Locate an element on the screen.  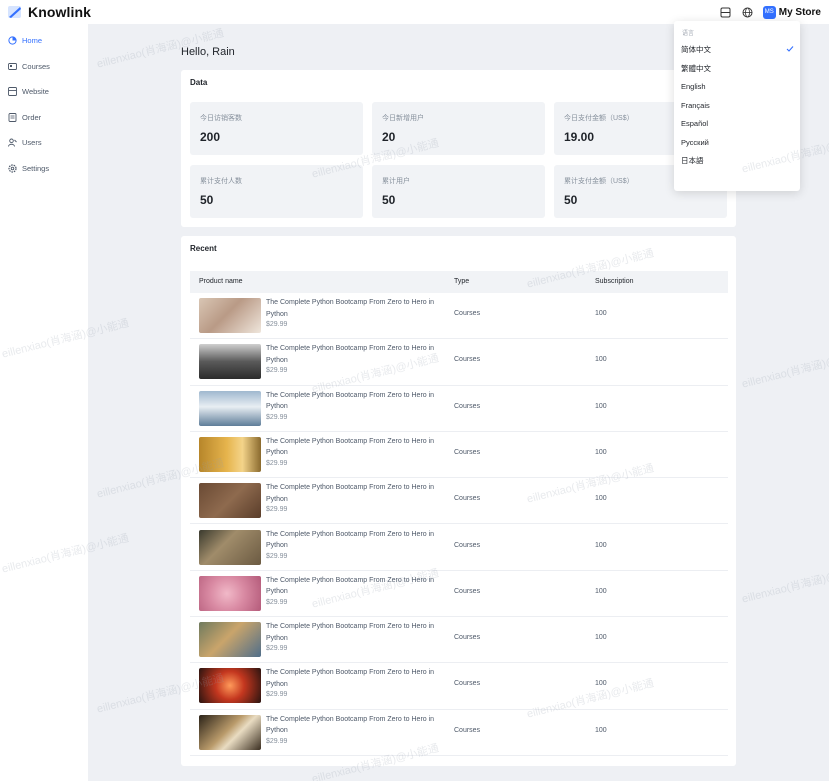
language-option-label: English is located at coordinates (693, 86).